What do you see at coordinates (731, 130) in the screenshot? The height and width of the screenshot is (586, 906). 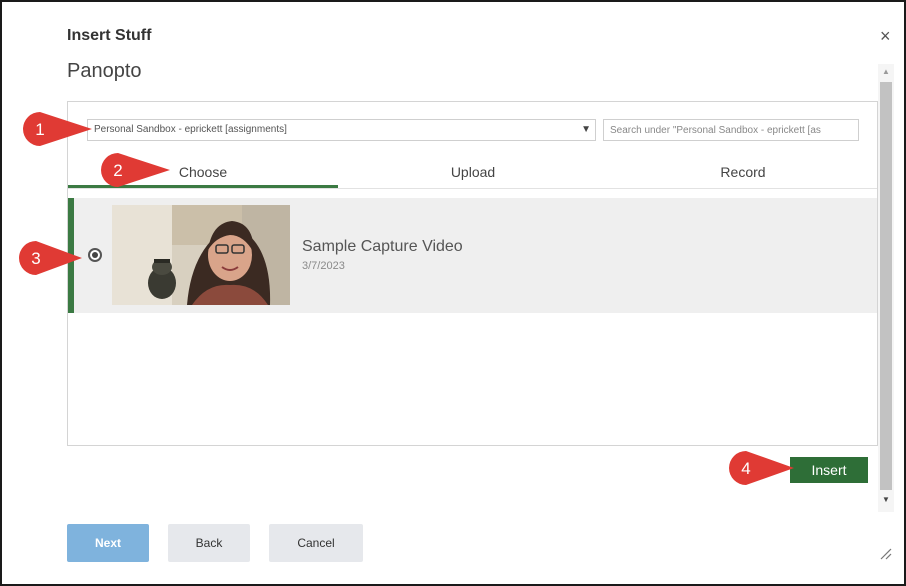 I see `search-input` at bounding box center [731, 130].